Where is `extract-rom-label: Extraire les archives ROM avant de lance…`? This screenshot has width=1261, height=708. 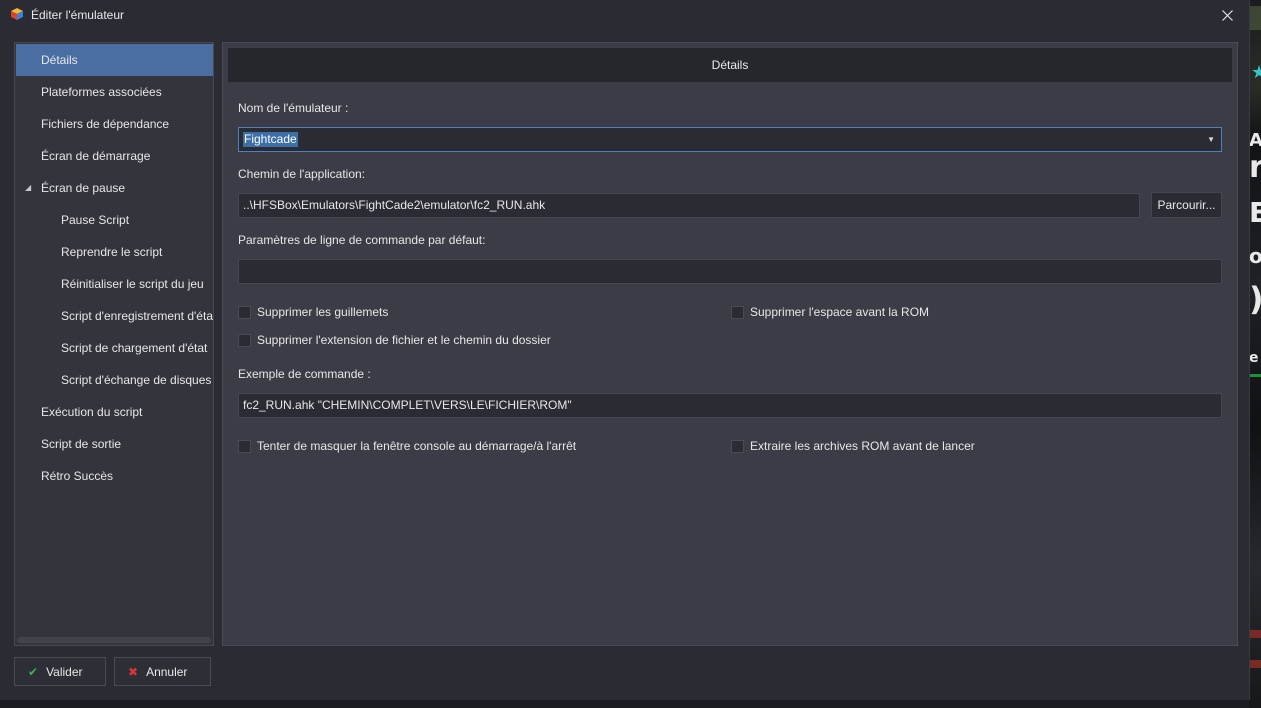 extract-rom-label: Extraire les archives ROM avant de lance… is located at coordinates (862, 446).